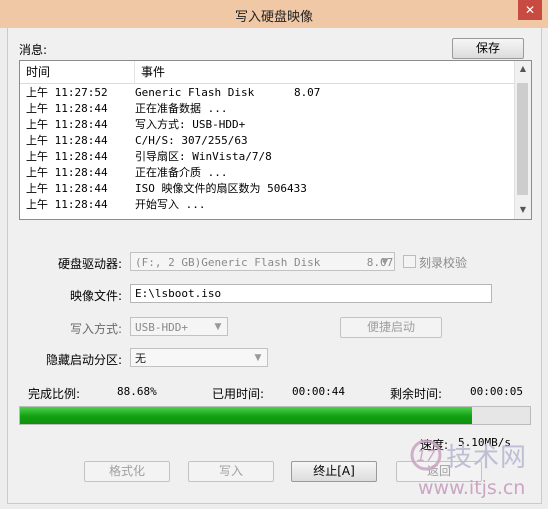 This screenshot has height=509, width=548. Describe the element at coordinates (267, 141) in the screenshot. I see `list-item: 上午 11:28:44 C/H/S: 307/255/63` at that location.